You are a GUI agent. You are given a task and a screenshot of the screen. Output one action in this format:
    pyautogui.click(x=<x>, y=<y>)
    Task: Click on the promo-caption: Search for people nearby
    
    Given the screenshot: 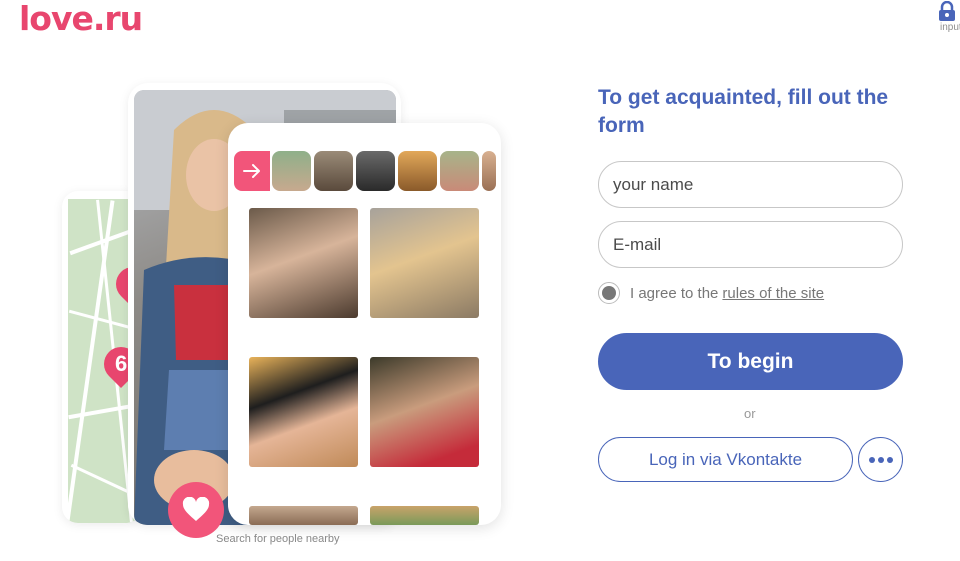 What is the action you would take?
    pyautogui.click(x=278, y=539)
    